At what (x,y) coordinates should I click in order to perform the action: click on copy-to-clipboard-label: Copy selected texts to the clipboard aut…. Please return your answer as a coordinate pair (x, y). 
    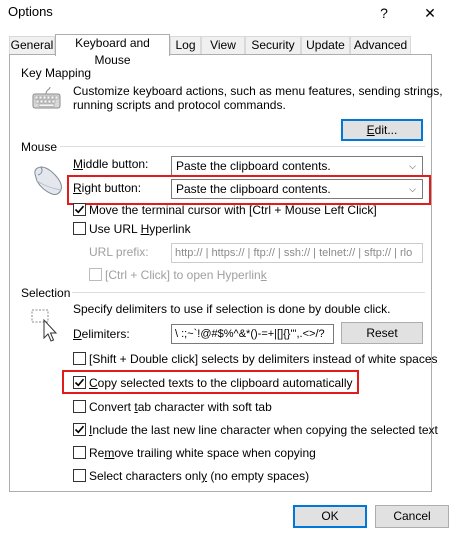
    Looking at the image, I should click on (221, 383).